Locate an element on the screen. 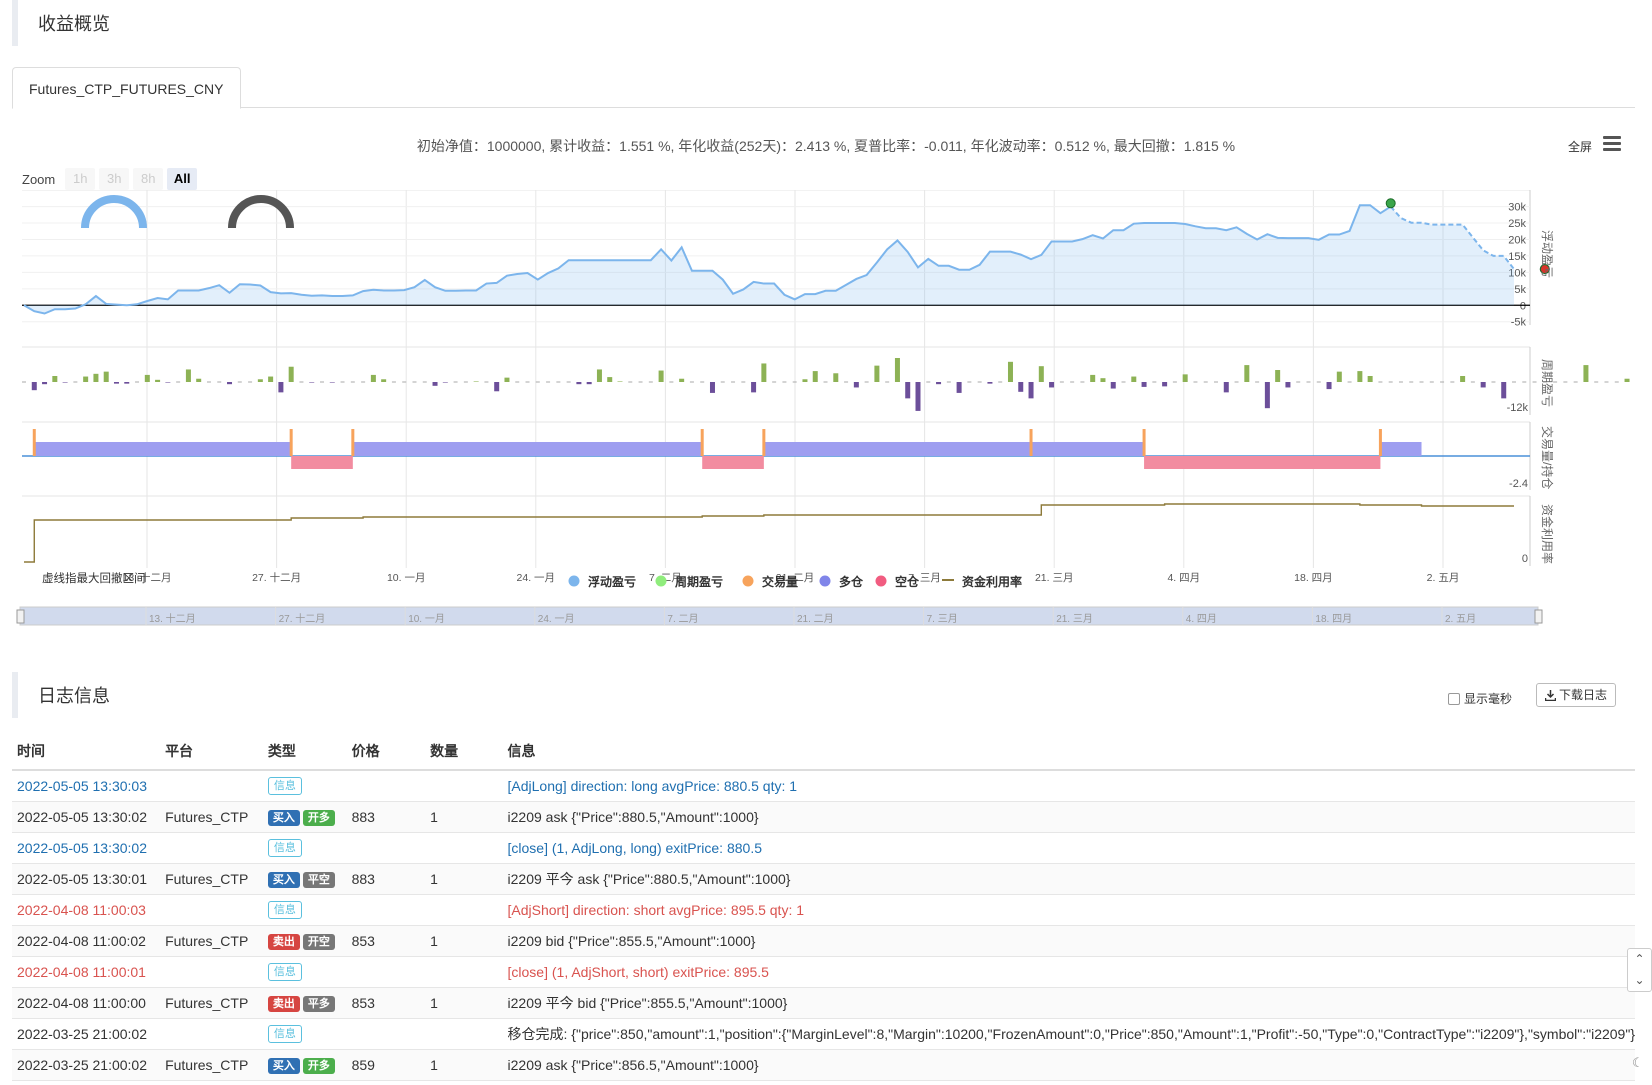 The image size is (1652, 1085). hamburger-icon is located at coordinates (1612, 144).